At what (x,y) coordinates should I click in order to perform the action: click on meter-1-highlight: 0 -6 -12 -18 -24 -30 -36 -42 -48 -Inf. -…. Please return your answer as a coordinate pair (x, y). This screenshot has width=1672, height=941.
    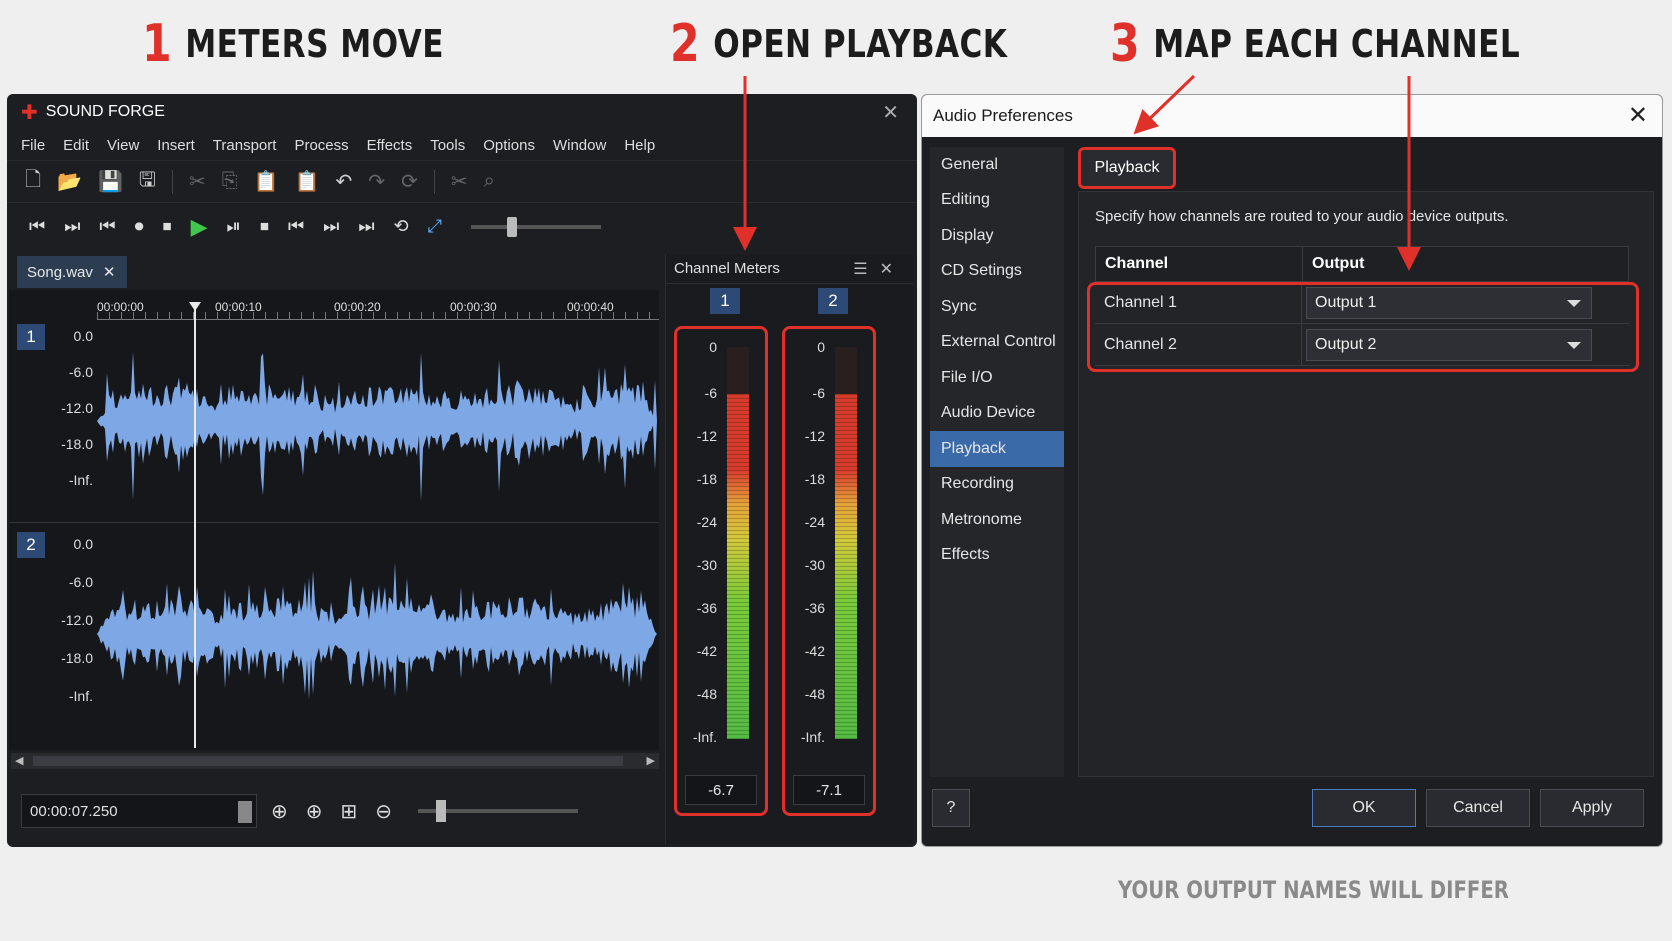
    Looking at the image, I should click on (721, 571).